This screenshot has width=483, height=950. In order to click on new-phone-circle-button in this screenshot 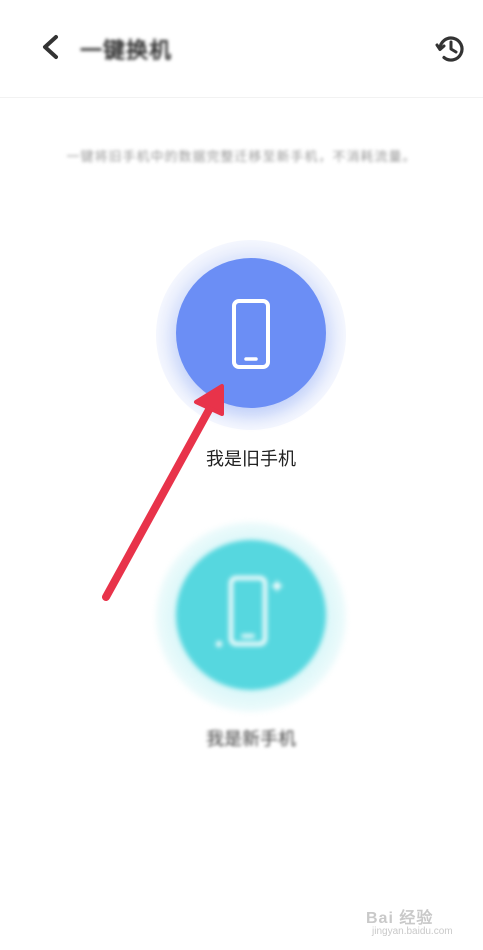, I will do `click(251, 615)`.